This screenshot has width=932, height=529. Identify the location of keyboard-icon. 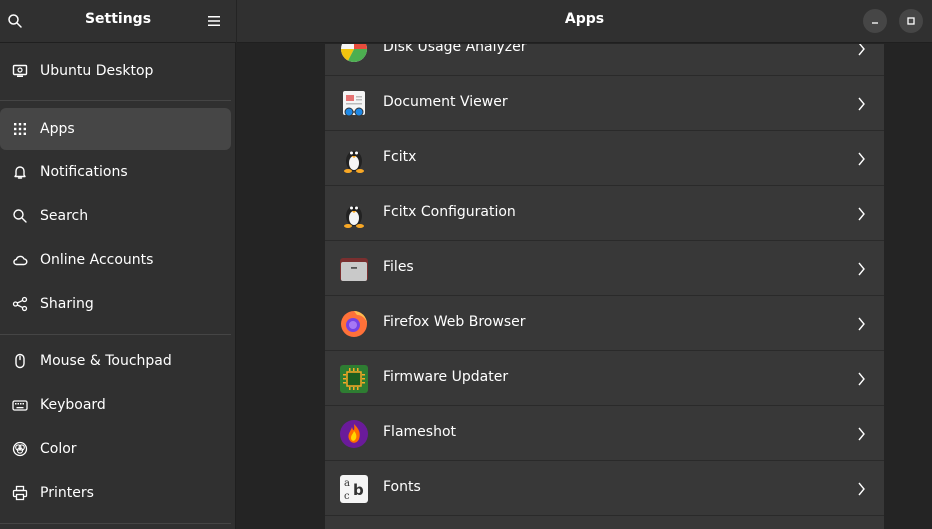
(20, 405).